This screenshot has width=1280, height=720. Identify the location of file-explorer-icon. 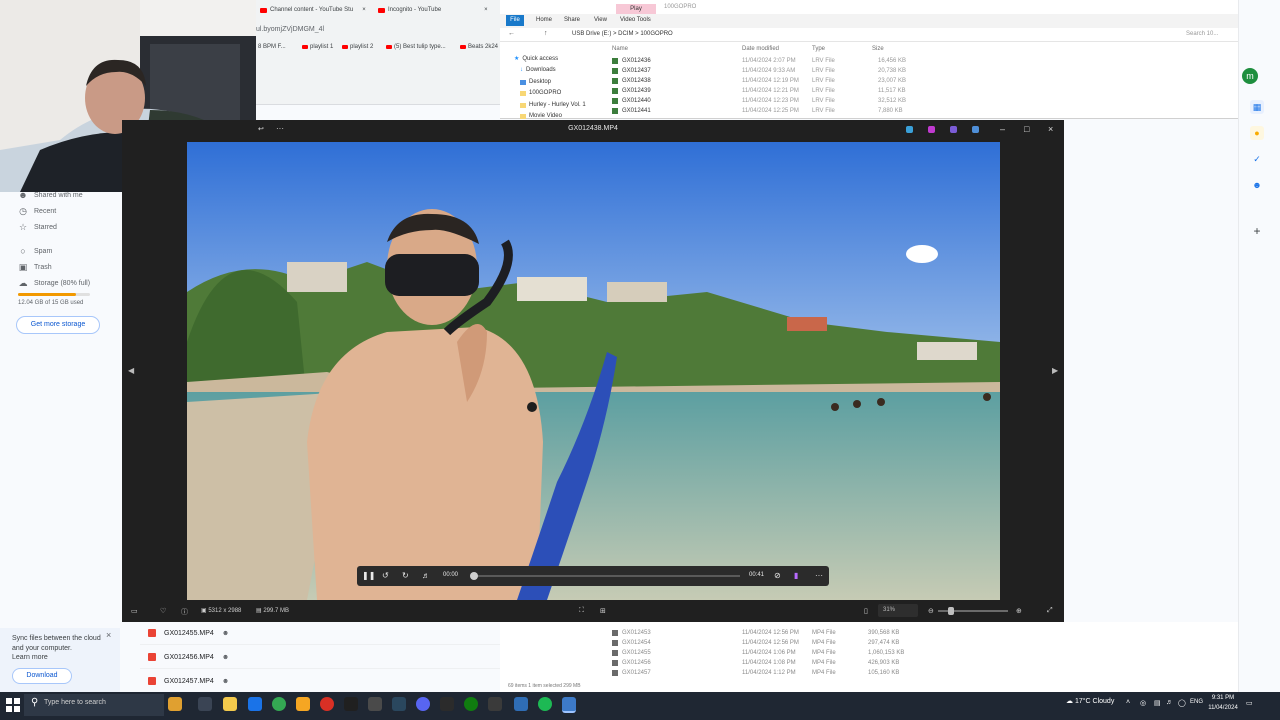
(230, 704).